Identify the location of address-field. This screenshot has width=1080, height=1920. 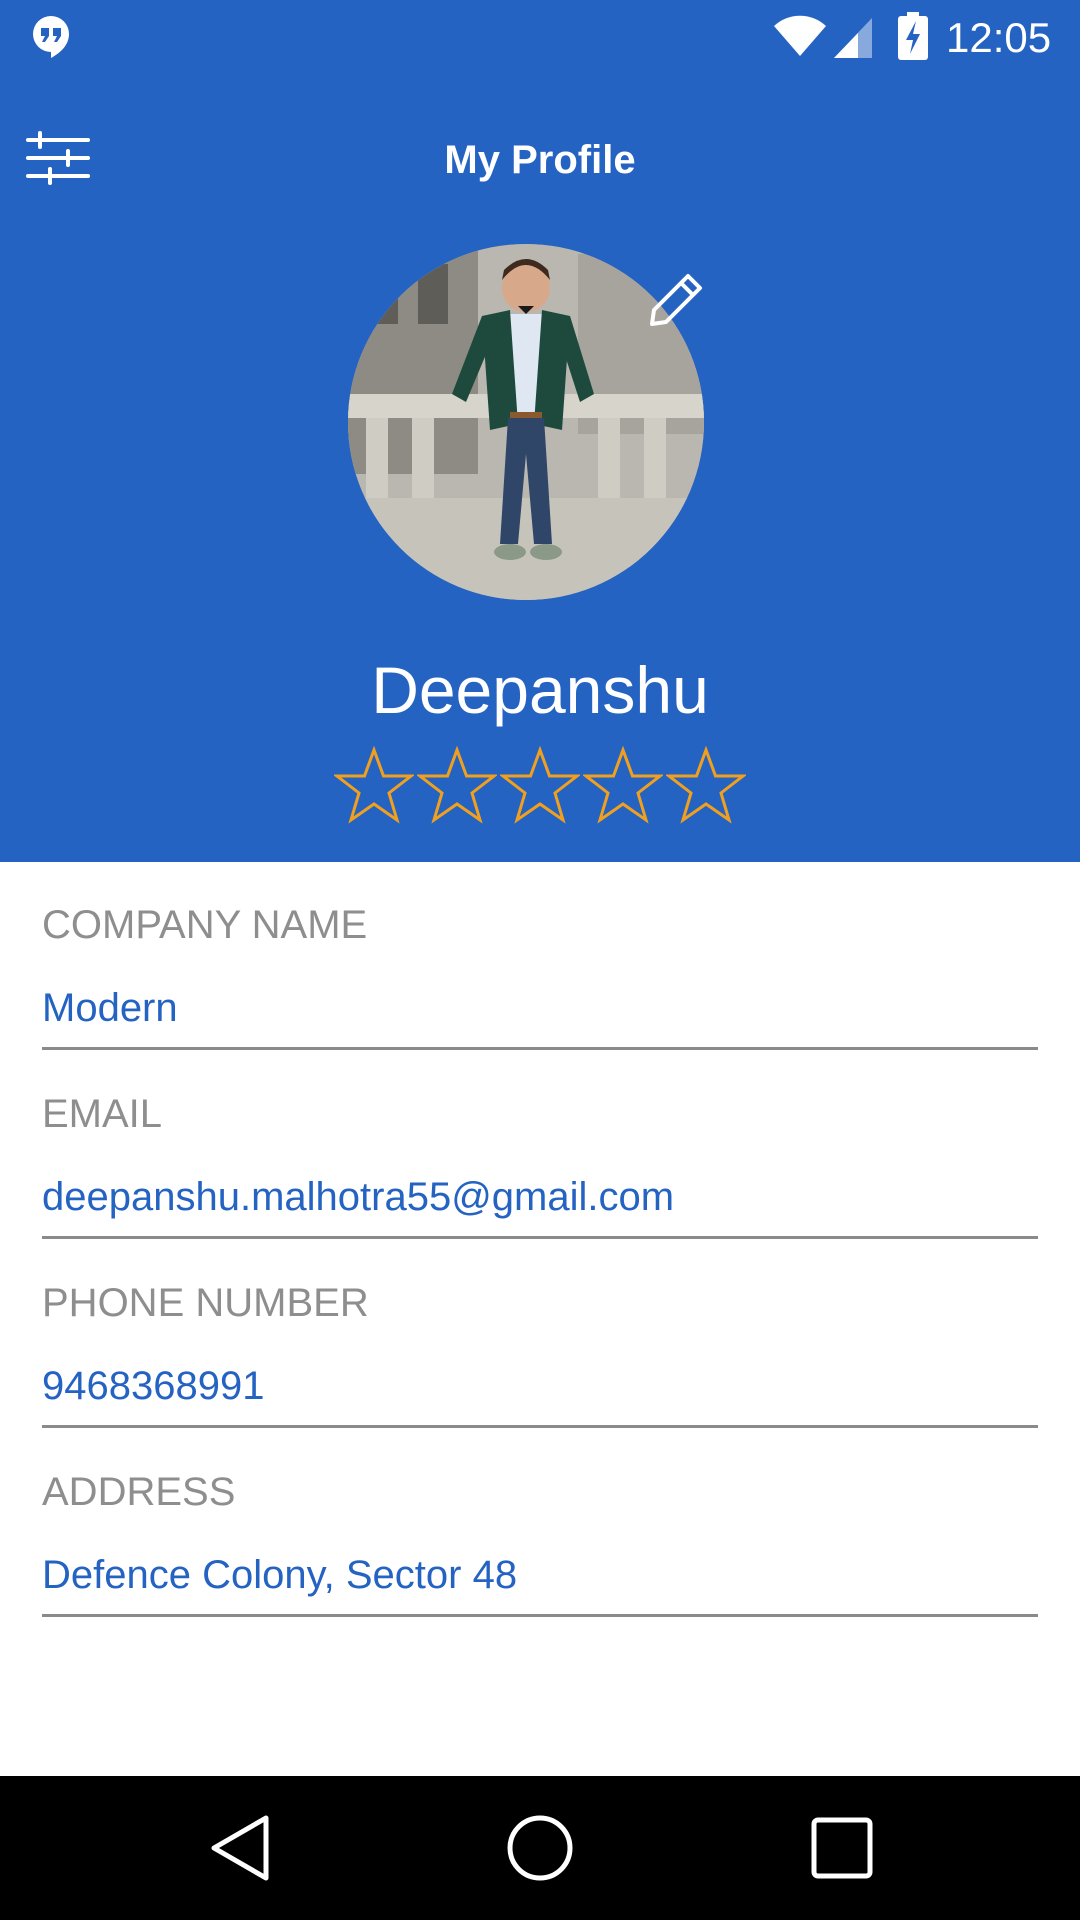
(540, 1577).